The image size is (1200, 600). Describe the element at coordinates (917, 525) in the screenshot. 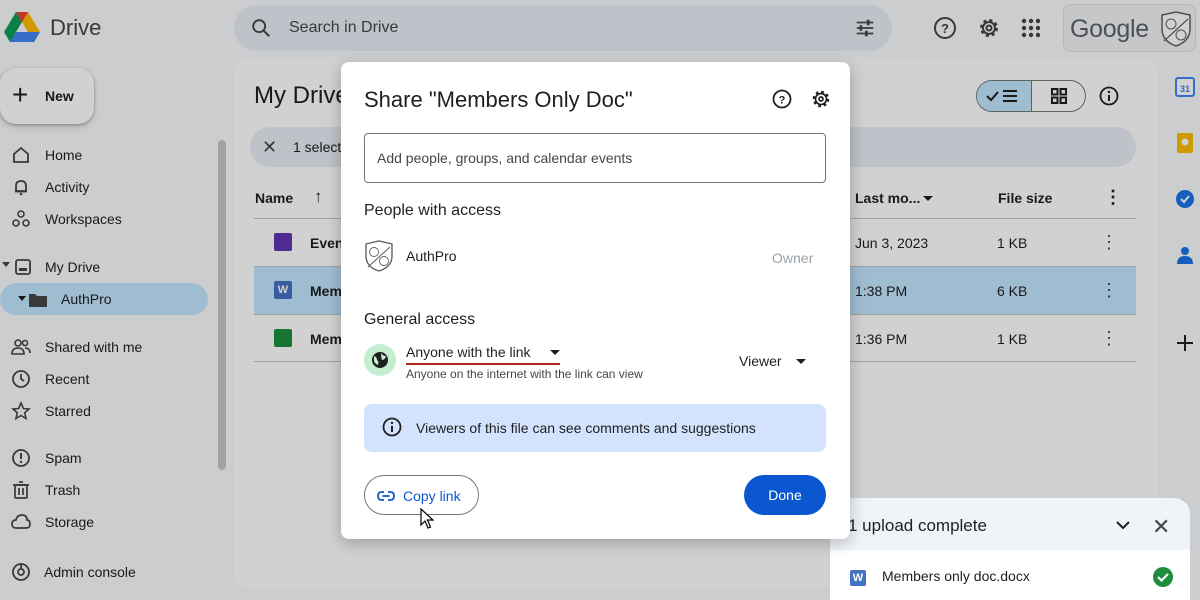

I see `upload-status-title: 1 upload complete` at that location.